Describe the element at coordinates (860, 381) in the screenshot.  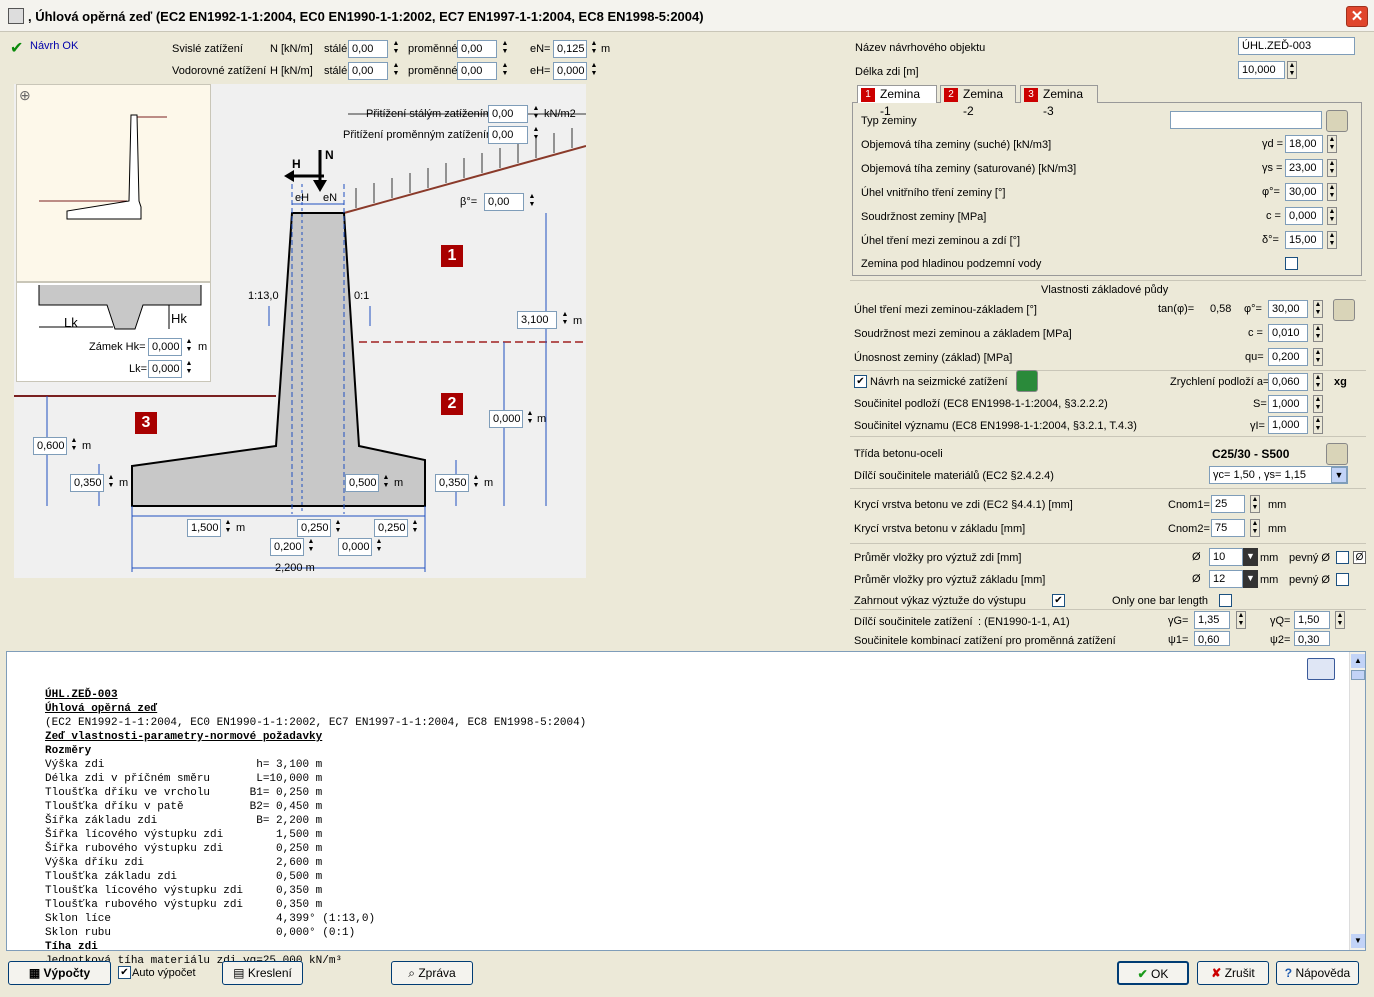
I see `seismic-checkbox: ✔` at that location.